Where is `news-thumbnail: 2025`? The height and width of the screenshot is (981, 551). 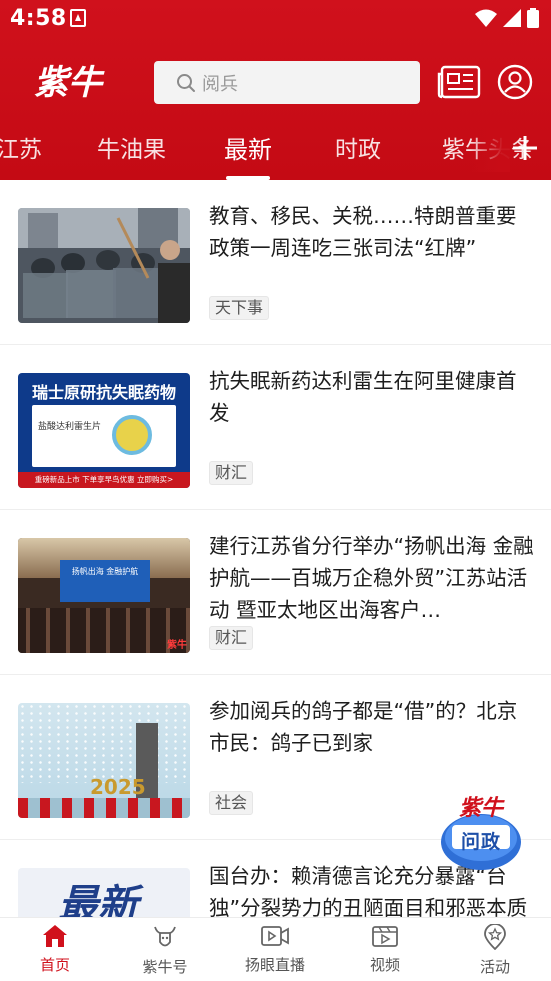 news-thumbnail: 2025 is located at coordinates (104, 760).